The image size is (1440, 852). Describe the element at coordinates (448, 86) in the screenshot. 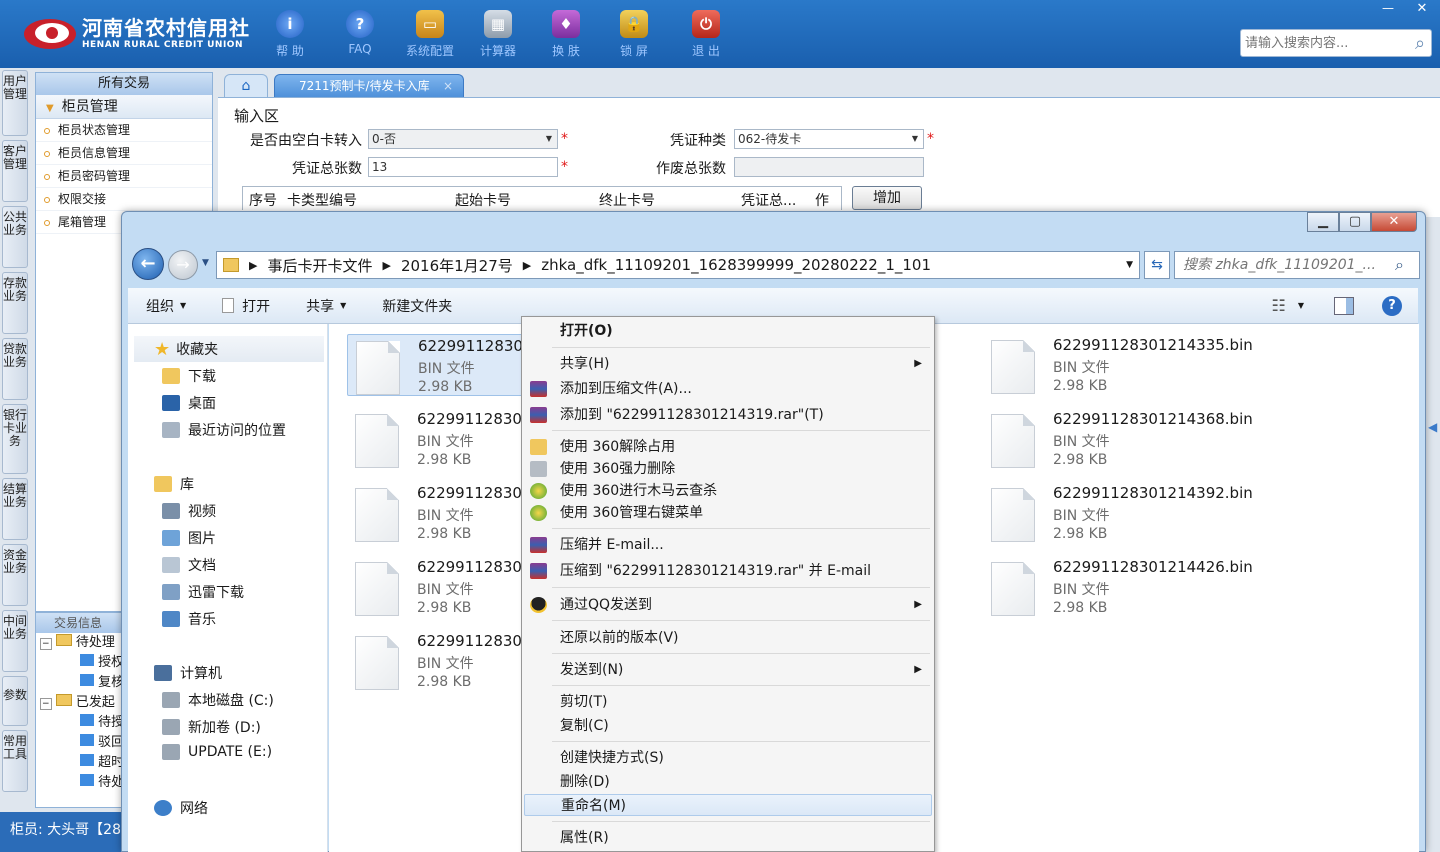

I see `tab-close-icon: ×` at that location.